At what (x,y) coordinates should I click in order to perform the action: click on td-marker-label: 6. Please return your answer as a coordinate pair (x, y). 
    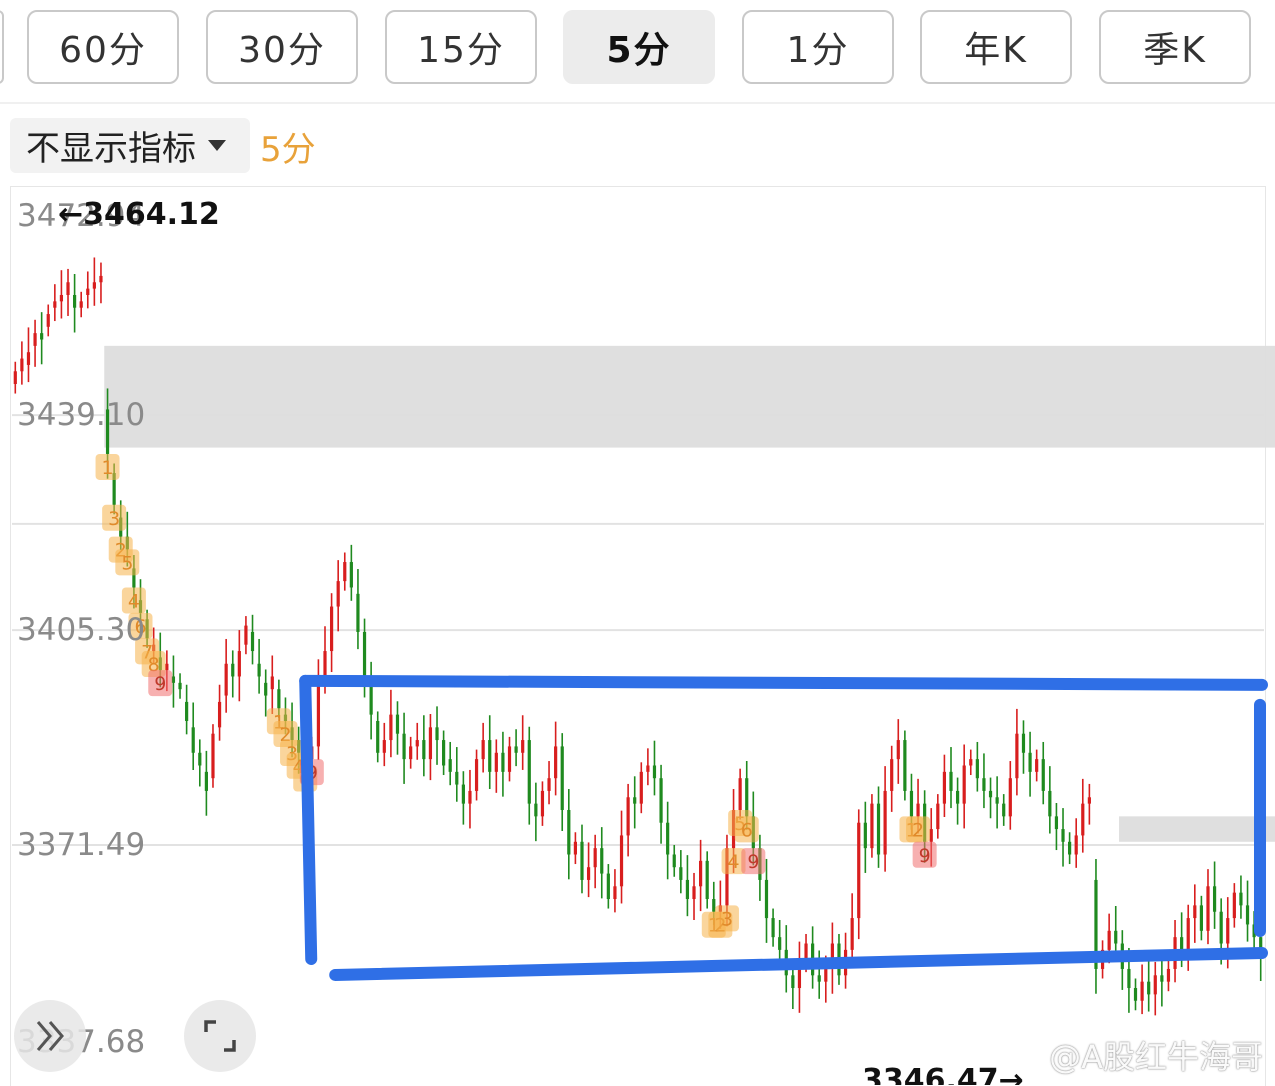
    Looking at the image, I should click on (747, 830).